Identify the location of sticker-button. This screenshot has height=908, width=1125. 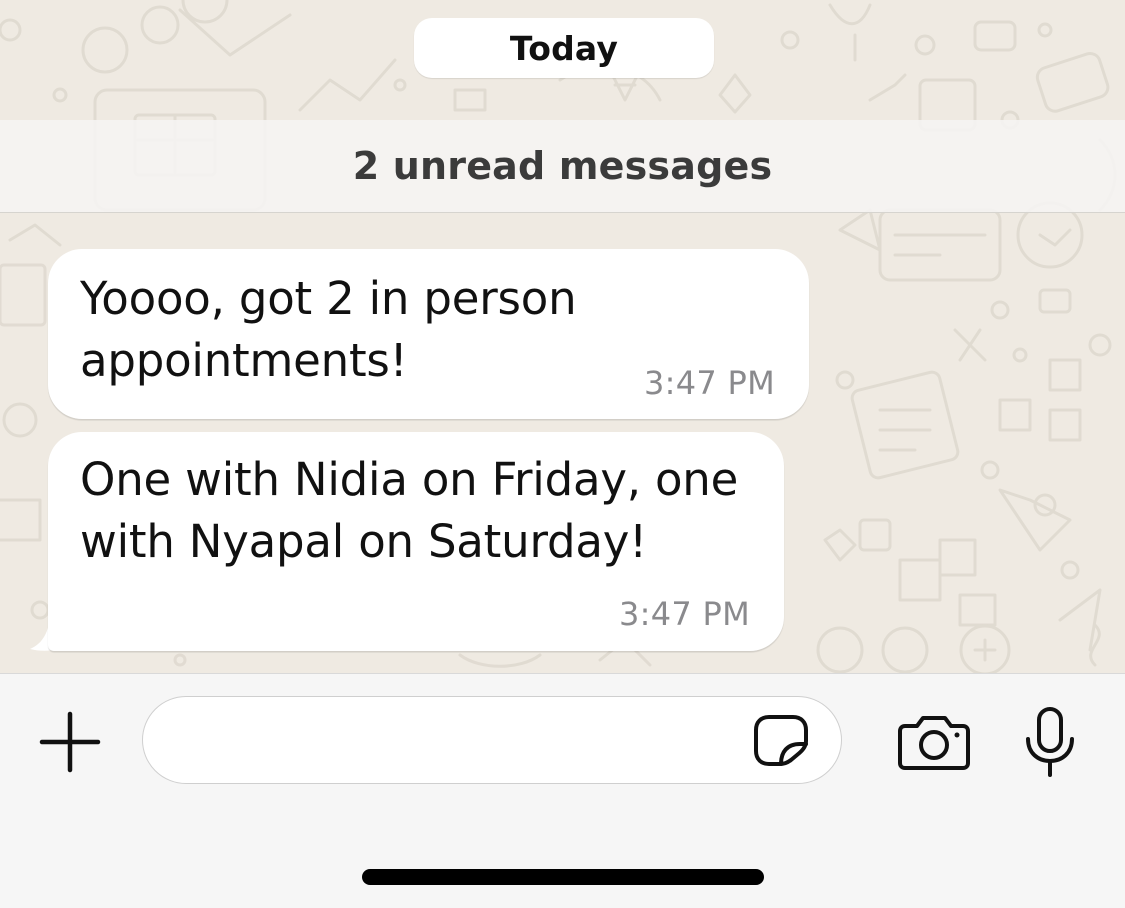
(781, 740).